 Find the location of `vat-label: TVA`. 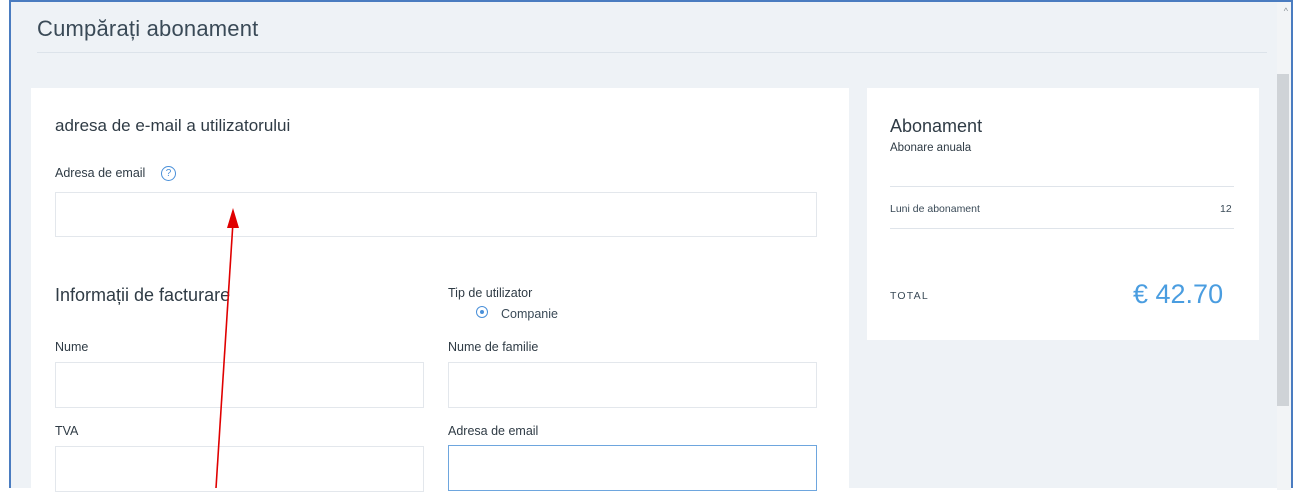

vat-label: TVA is located at coordinates (67, 431).